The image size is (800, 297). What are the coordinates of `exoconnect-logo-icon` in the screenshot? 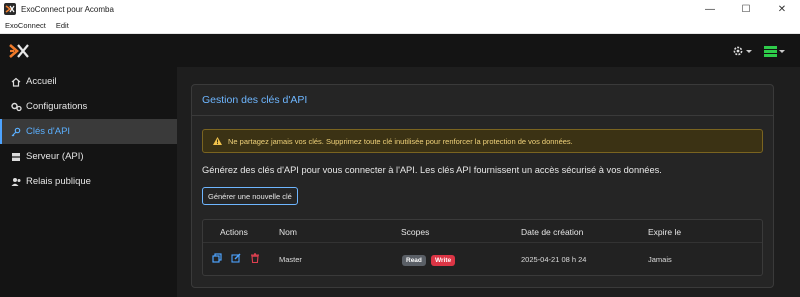 It's located at (19, 51).